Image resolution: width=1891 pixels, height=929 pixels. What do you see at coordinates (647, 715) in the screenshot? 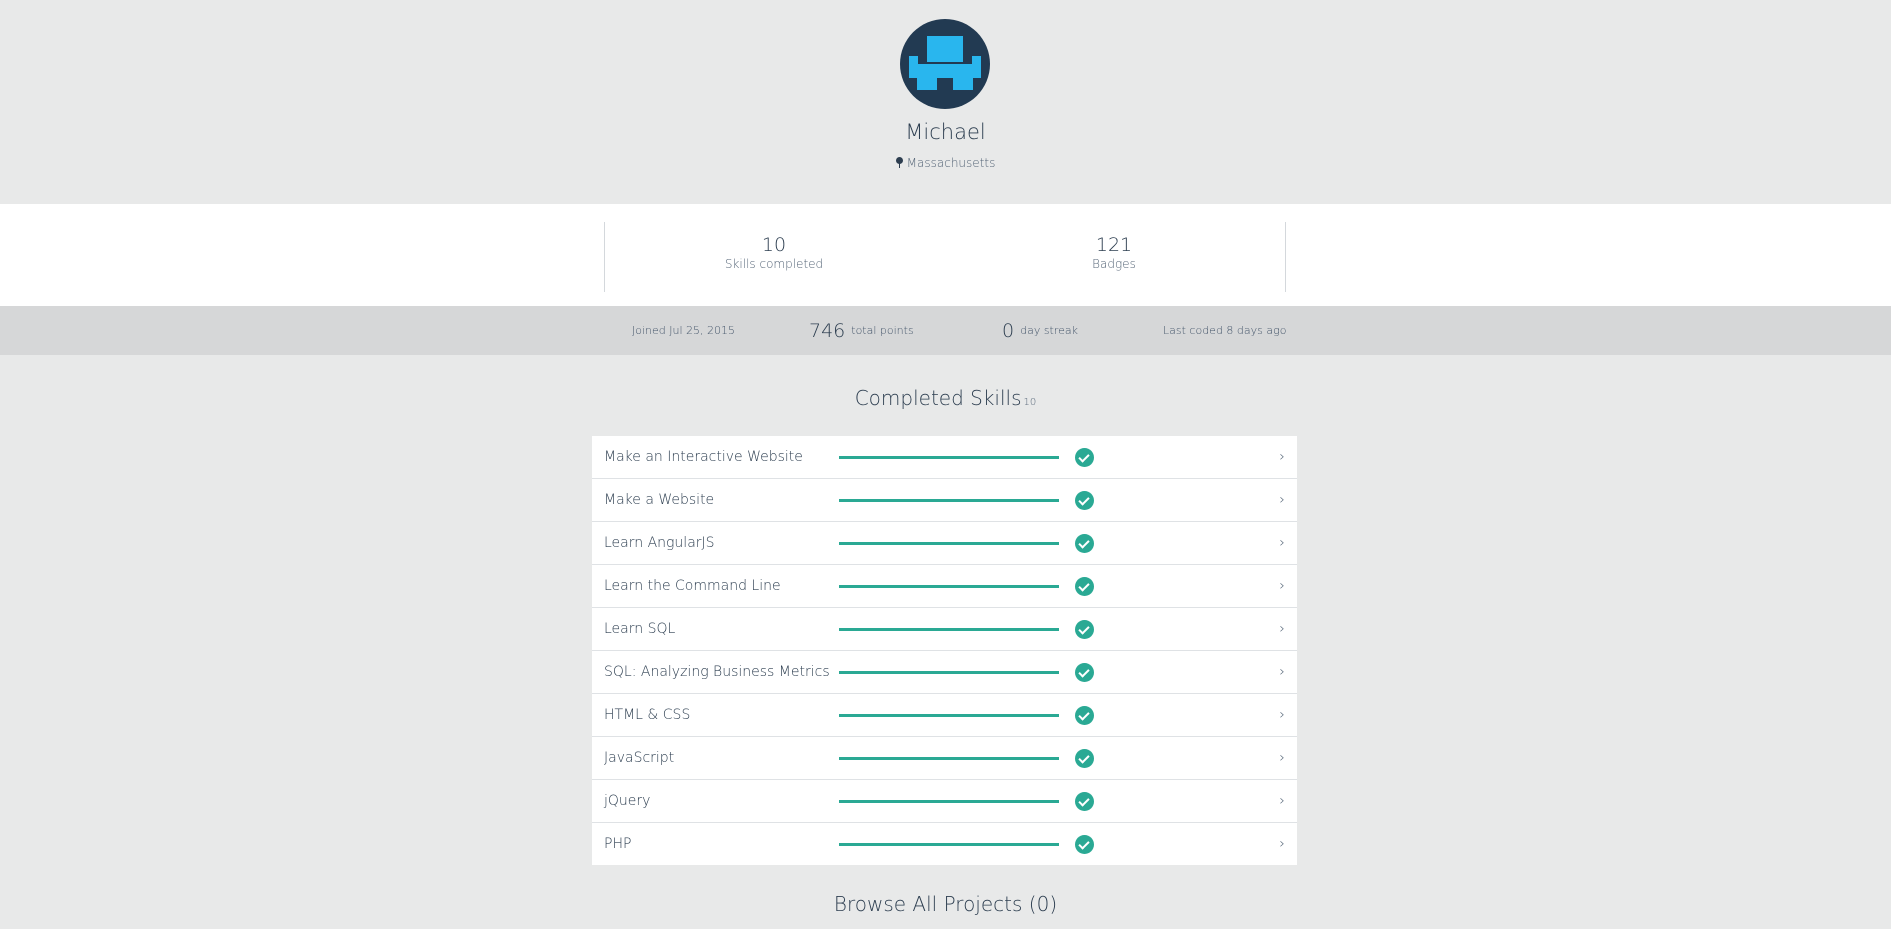
I see `skill-name: HTML & CSS` at bounding box center [647, 715].